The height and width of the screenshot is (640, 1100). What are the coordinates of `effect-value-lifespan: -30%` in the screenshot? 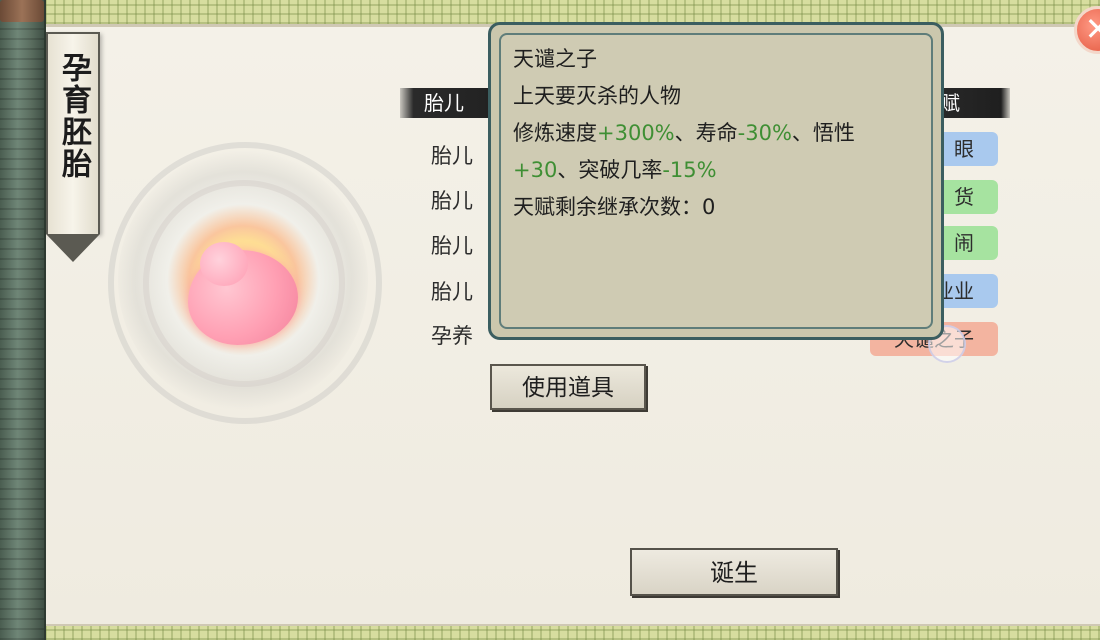 It's located at (764, 133).